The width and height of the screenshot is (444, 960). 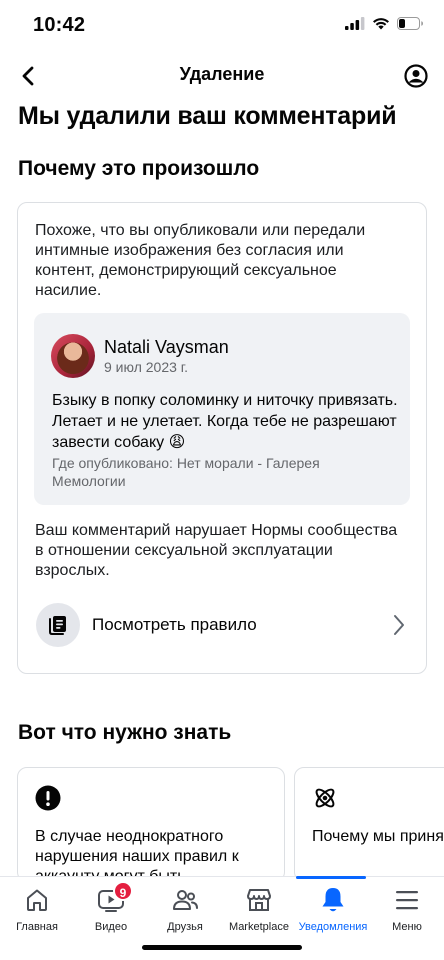 I want to click on atom-icon, so click(x=325, y=798).